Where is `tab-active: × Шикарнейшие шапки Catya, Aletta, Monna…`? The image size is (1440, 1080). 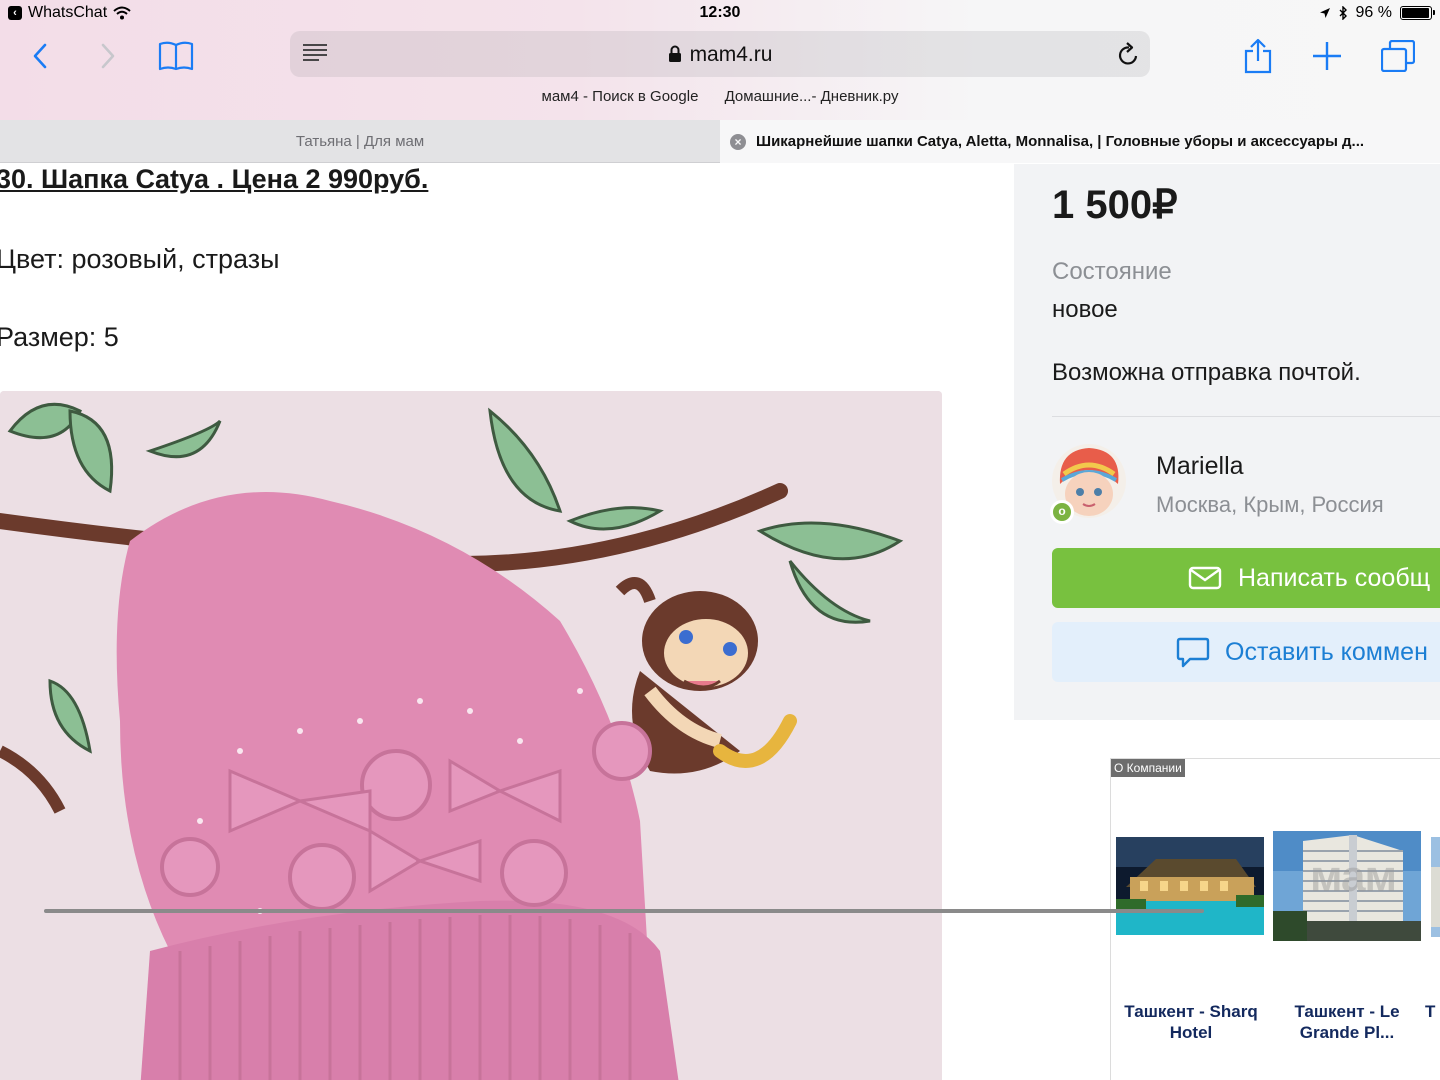 tab-active: × Шикарнейшие шапки Catya, Aletta, Monna… is located at coordinates (1080, 141).